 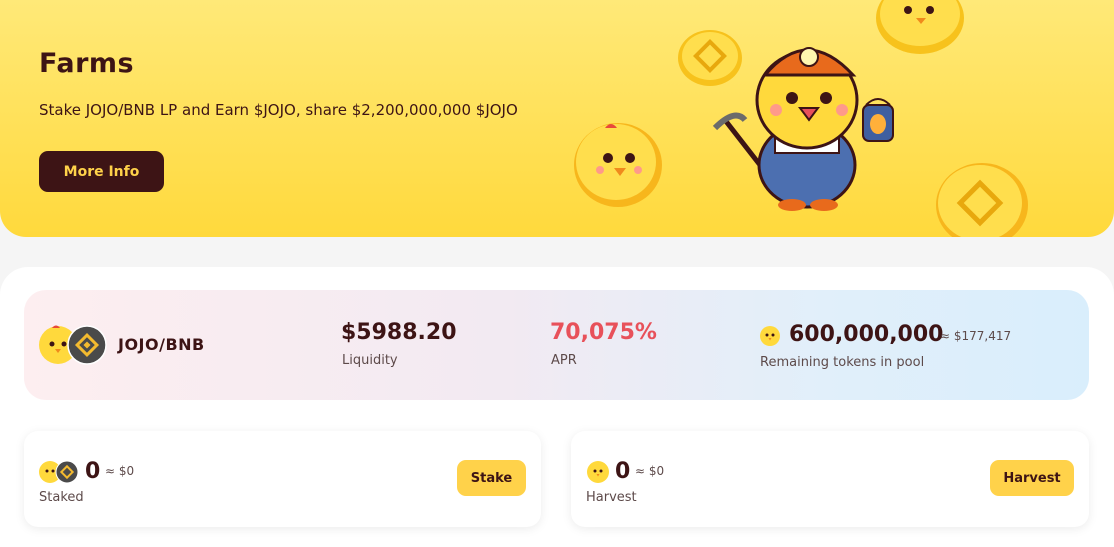 I want to click on remaining-tokens-value: 600,000,000, so click(x=866, y=334).